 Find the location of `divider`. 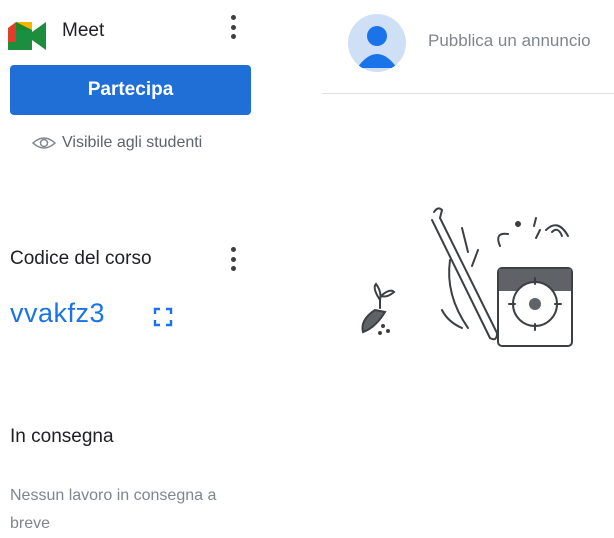

divider is located at coordinates (468, 93).